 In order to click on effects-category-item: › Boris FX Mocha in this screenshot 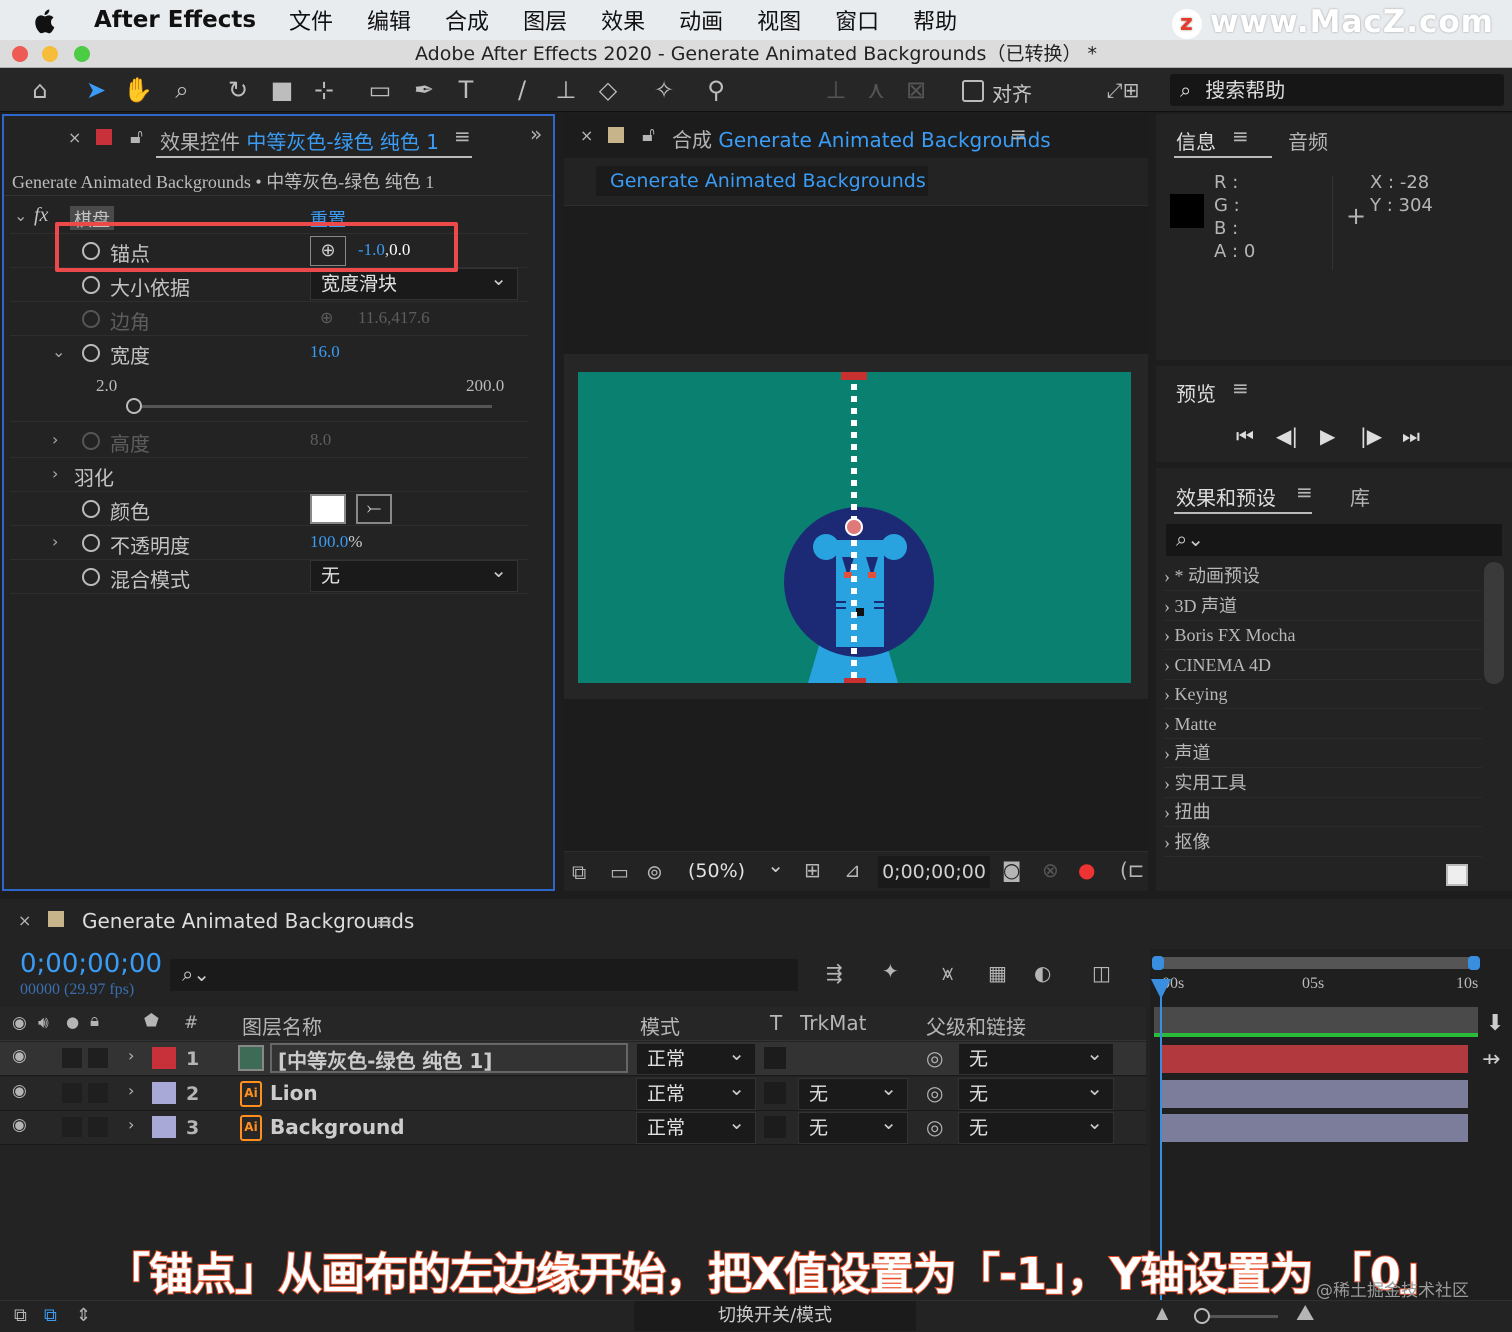, I will do `click(1323, 635)`.